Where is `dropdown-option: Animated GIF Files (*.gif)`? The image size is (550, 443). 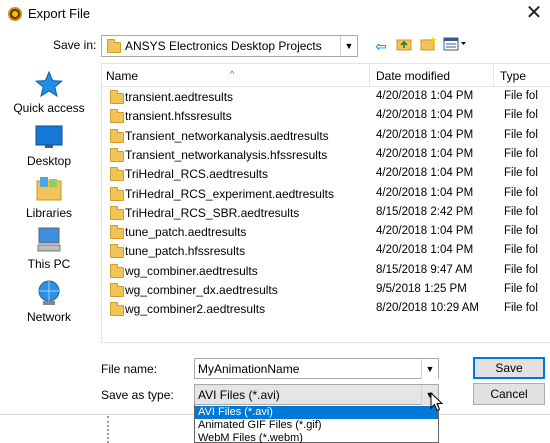 dropdown-option: Animated GIF Files (*.gif) is located at coordinates (316, 425).